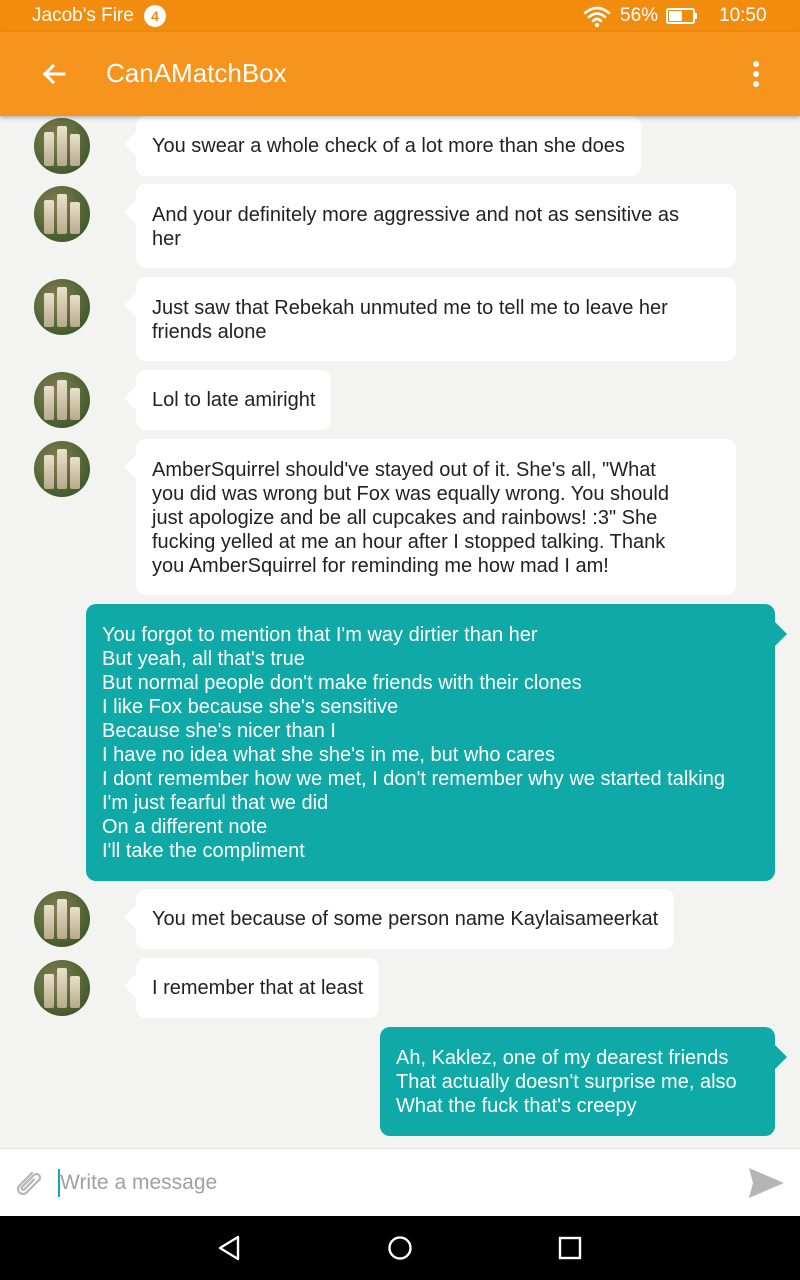 This screenshot has height=1280, width=800. What do you see at coordinates (566, 1082) in the screenshot?
I see `message-line: That actually doesn't surprise me, also` at bounding box center [566, 1082].